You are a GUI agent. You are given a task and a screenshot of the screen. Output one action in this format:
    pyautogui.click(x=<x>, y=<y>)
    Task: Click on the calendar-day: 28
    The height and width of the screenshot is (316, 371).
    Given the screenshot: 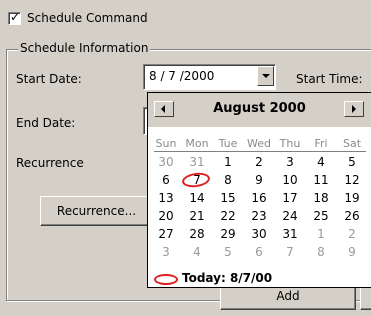 What is the action you would take?
    pyautogui.click(x=197, y=234)
    